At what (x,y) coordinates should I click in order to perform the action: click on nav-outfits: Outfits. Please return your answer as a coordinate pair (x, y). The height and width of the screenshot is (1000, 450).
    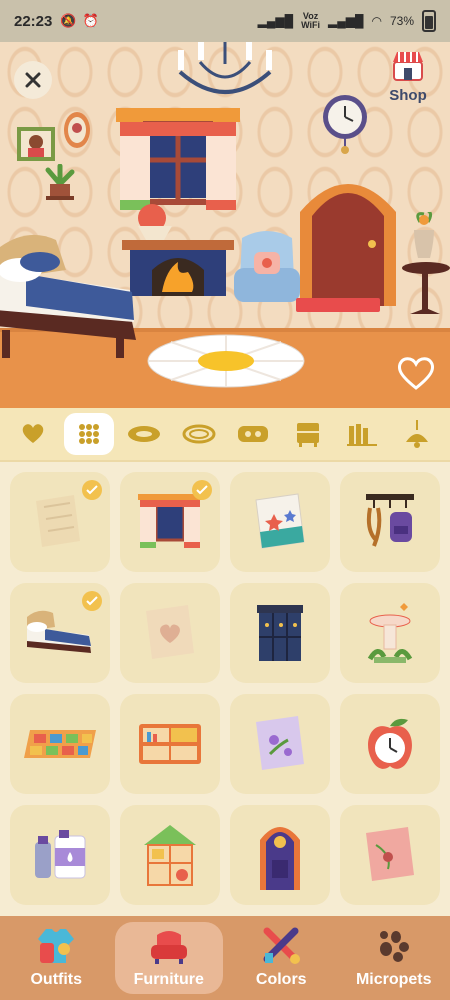
    Looking at the image, I should click on (56, 958).